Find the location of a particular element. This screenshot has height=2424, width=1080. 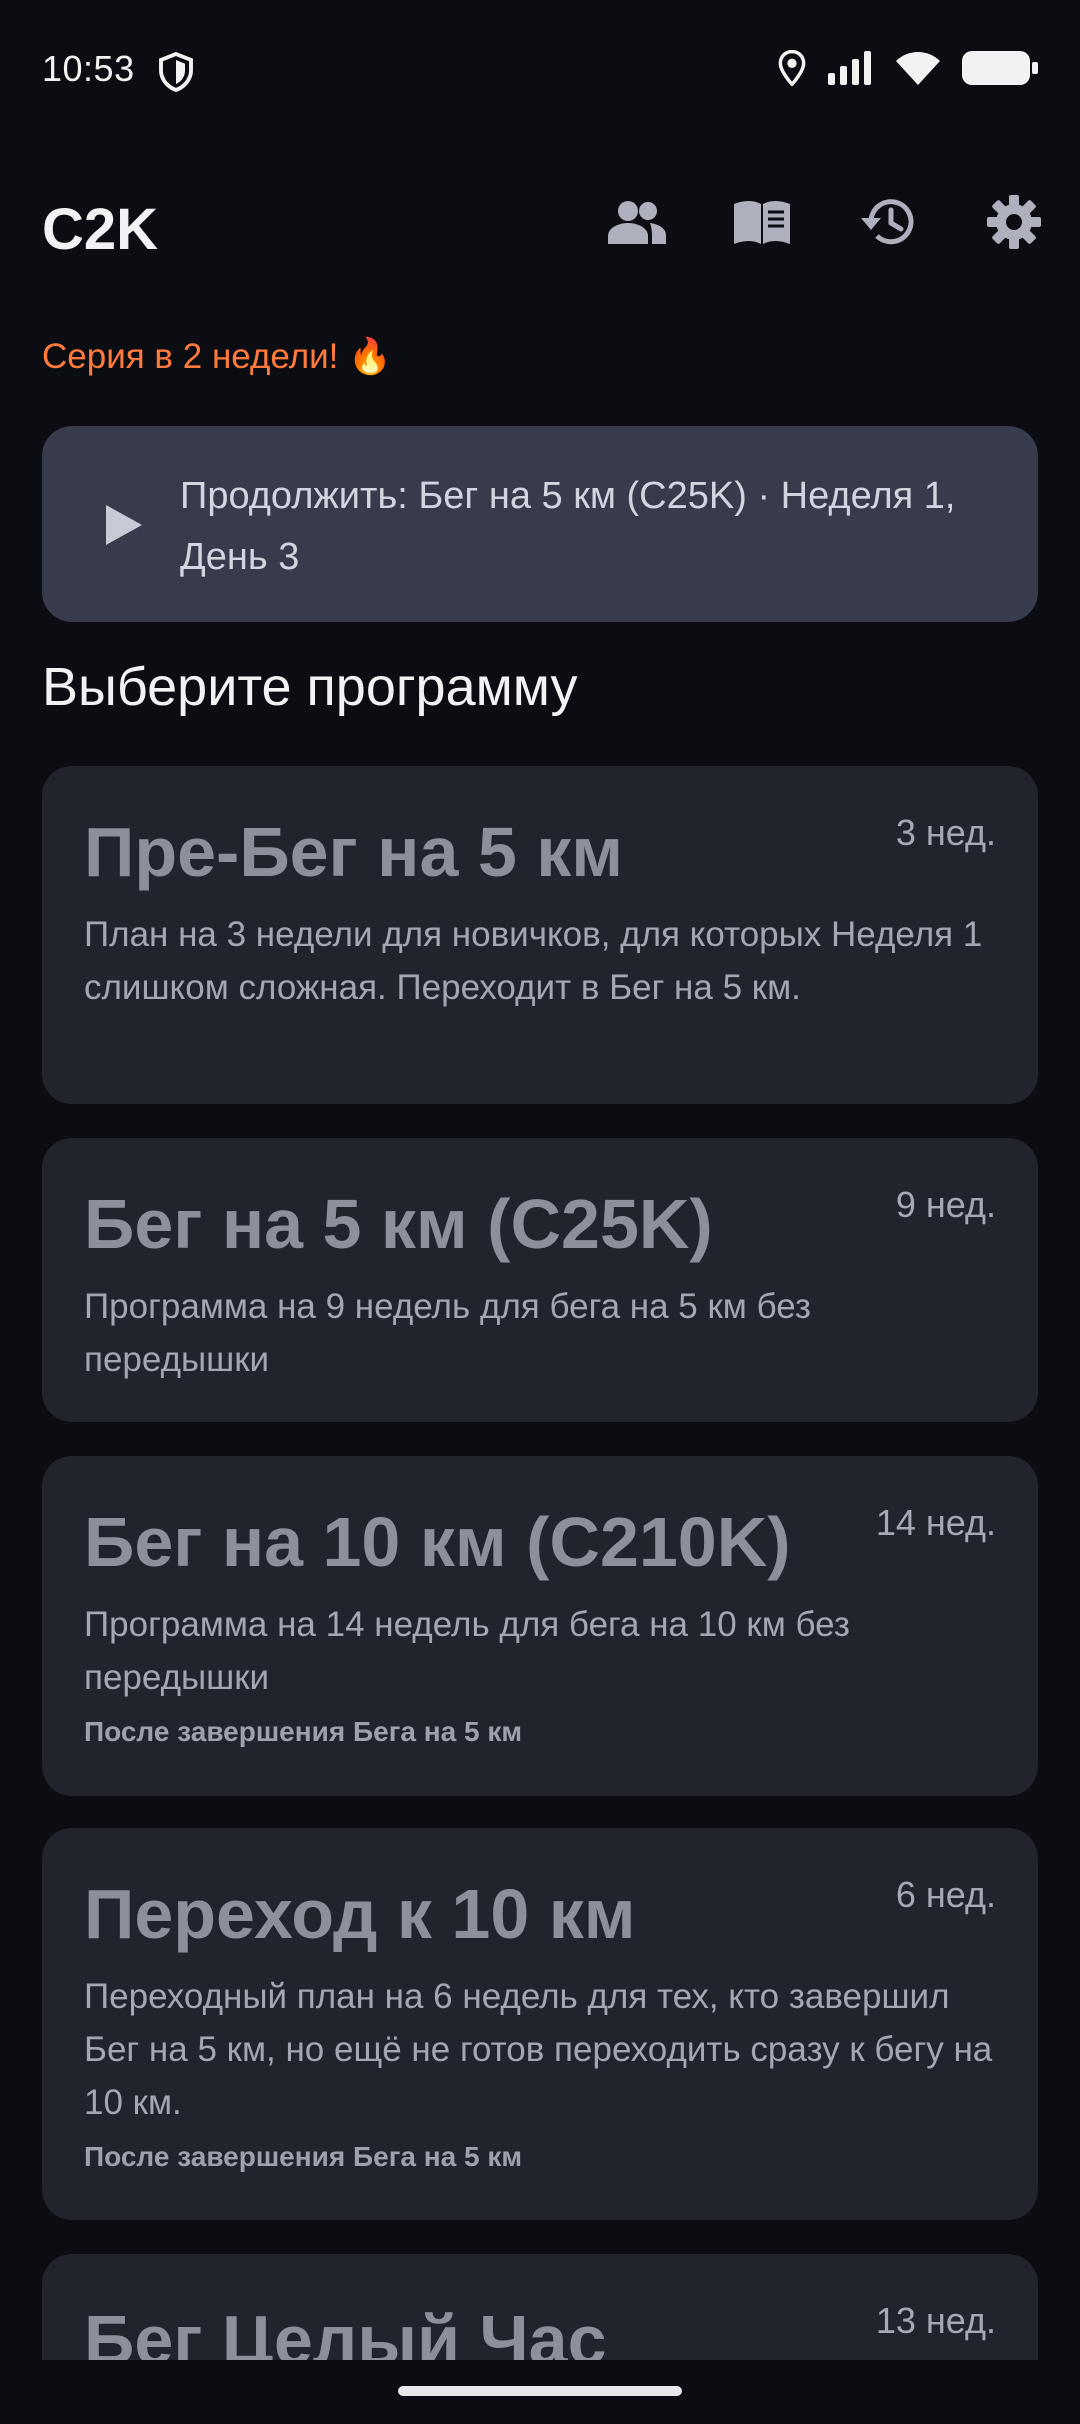

program-title: Переход к 10 км is located at coordinates (360, 1914).